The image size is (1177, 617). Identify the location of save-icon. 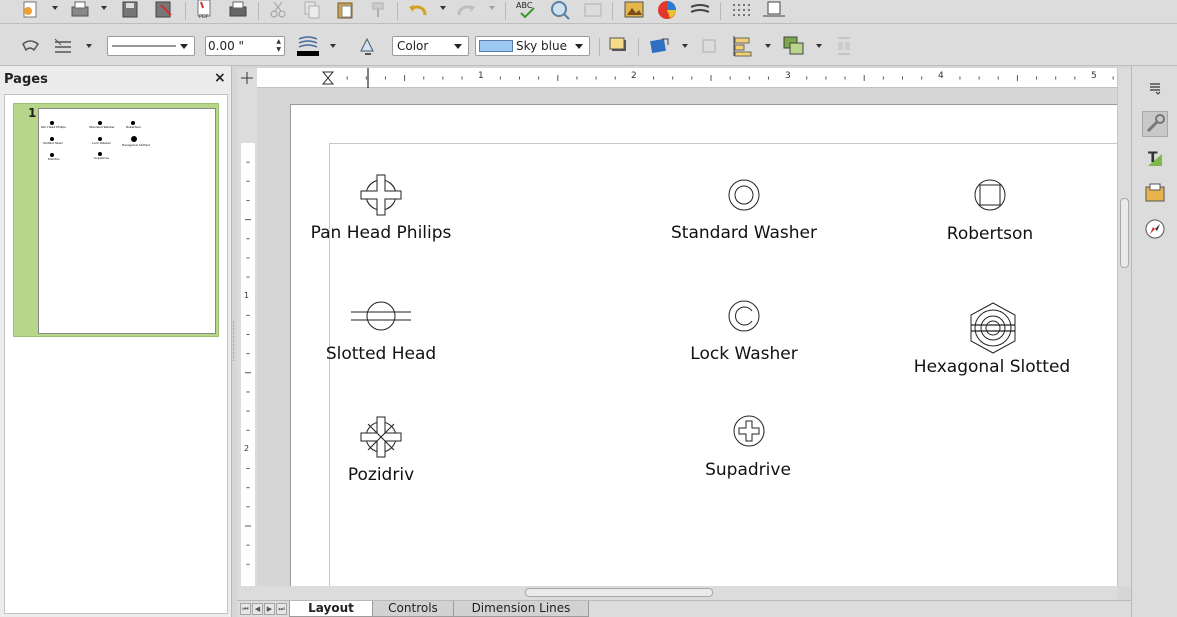
(130, 10).